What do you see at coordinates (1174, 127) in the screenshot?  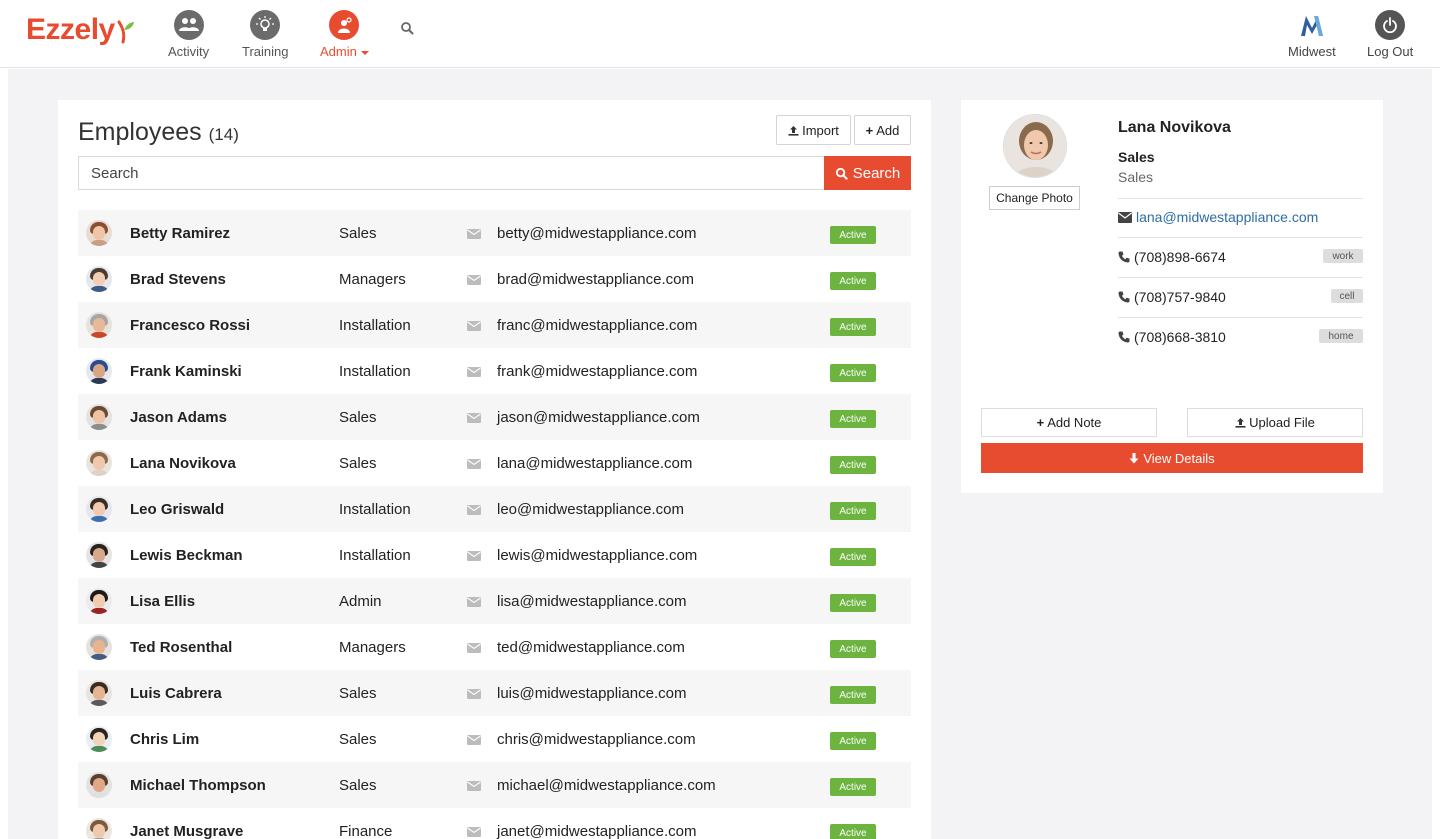 I see `detail-name: Lana Novikova` at bounding box center [1174, 127].